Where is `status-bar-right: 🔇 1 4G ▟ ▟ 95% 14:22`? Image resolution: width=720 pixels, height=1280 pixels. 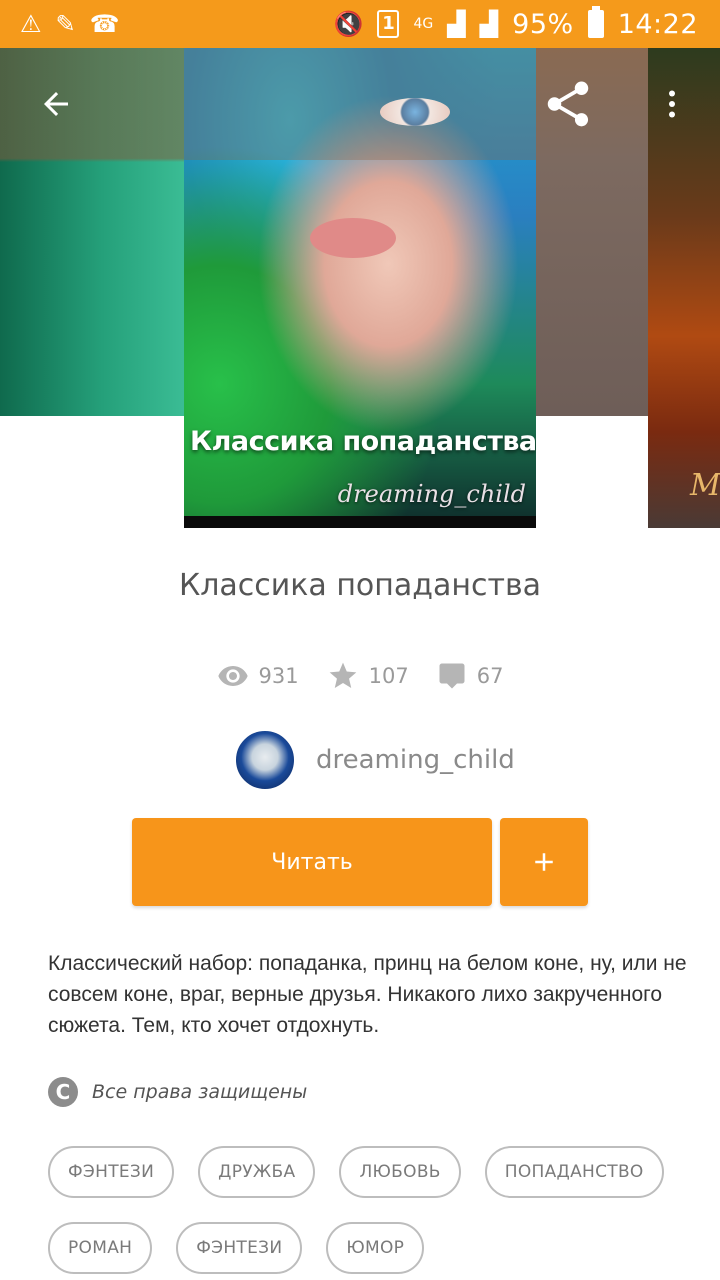 status-bar-right: 🔇 1 4G ▟ ▟ 95% 14:22 is located at coordinates (515, 23).